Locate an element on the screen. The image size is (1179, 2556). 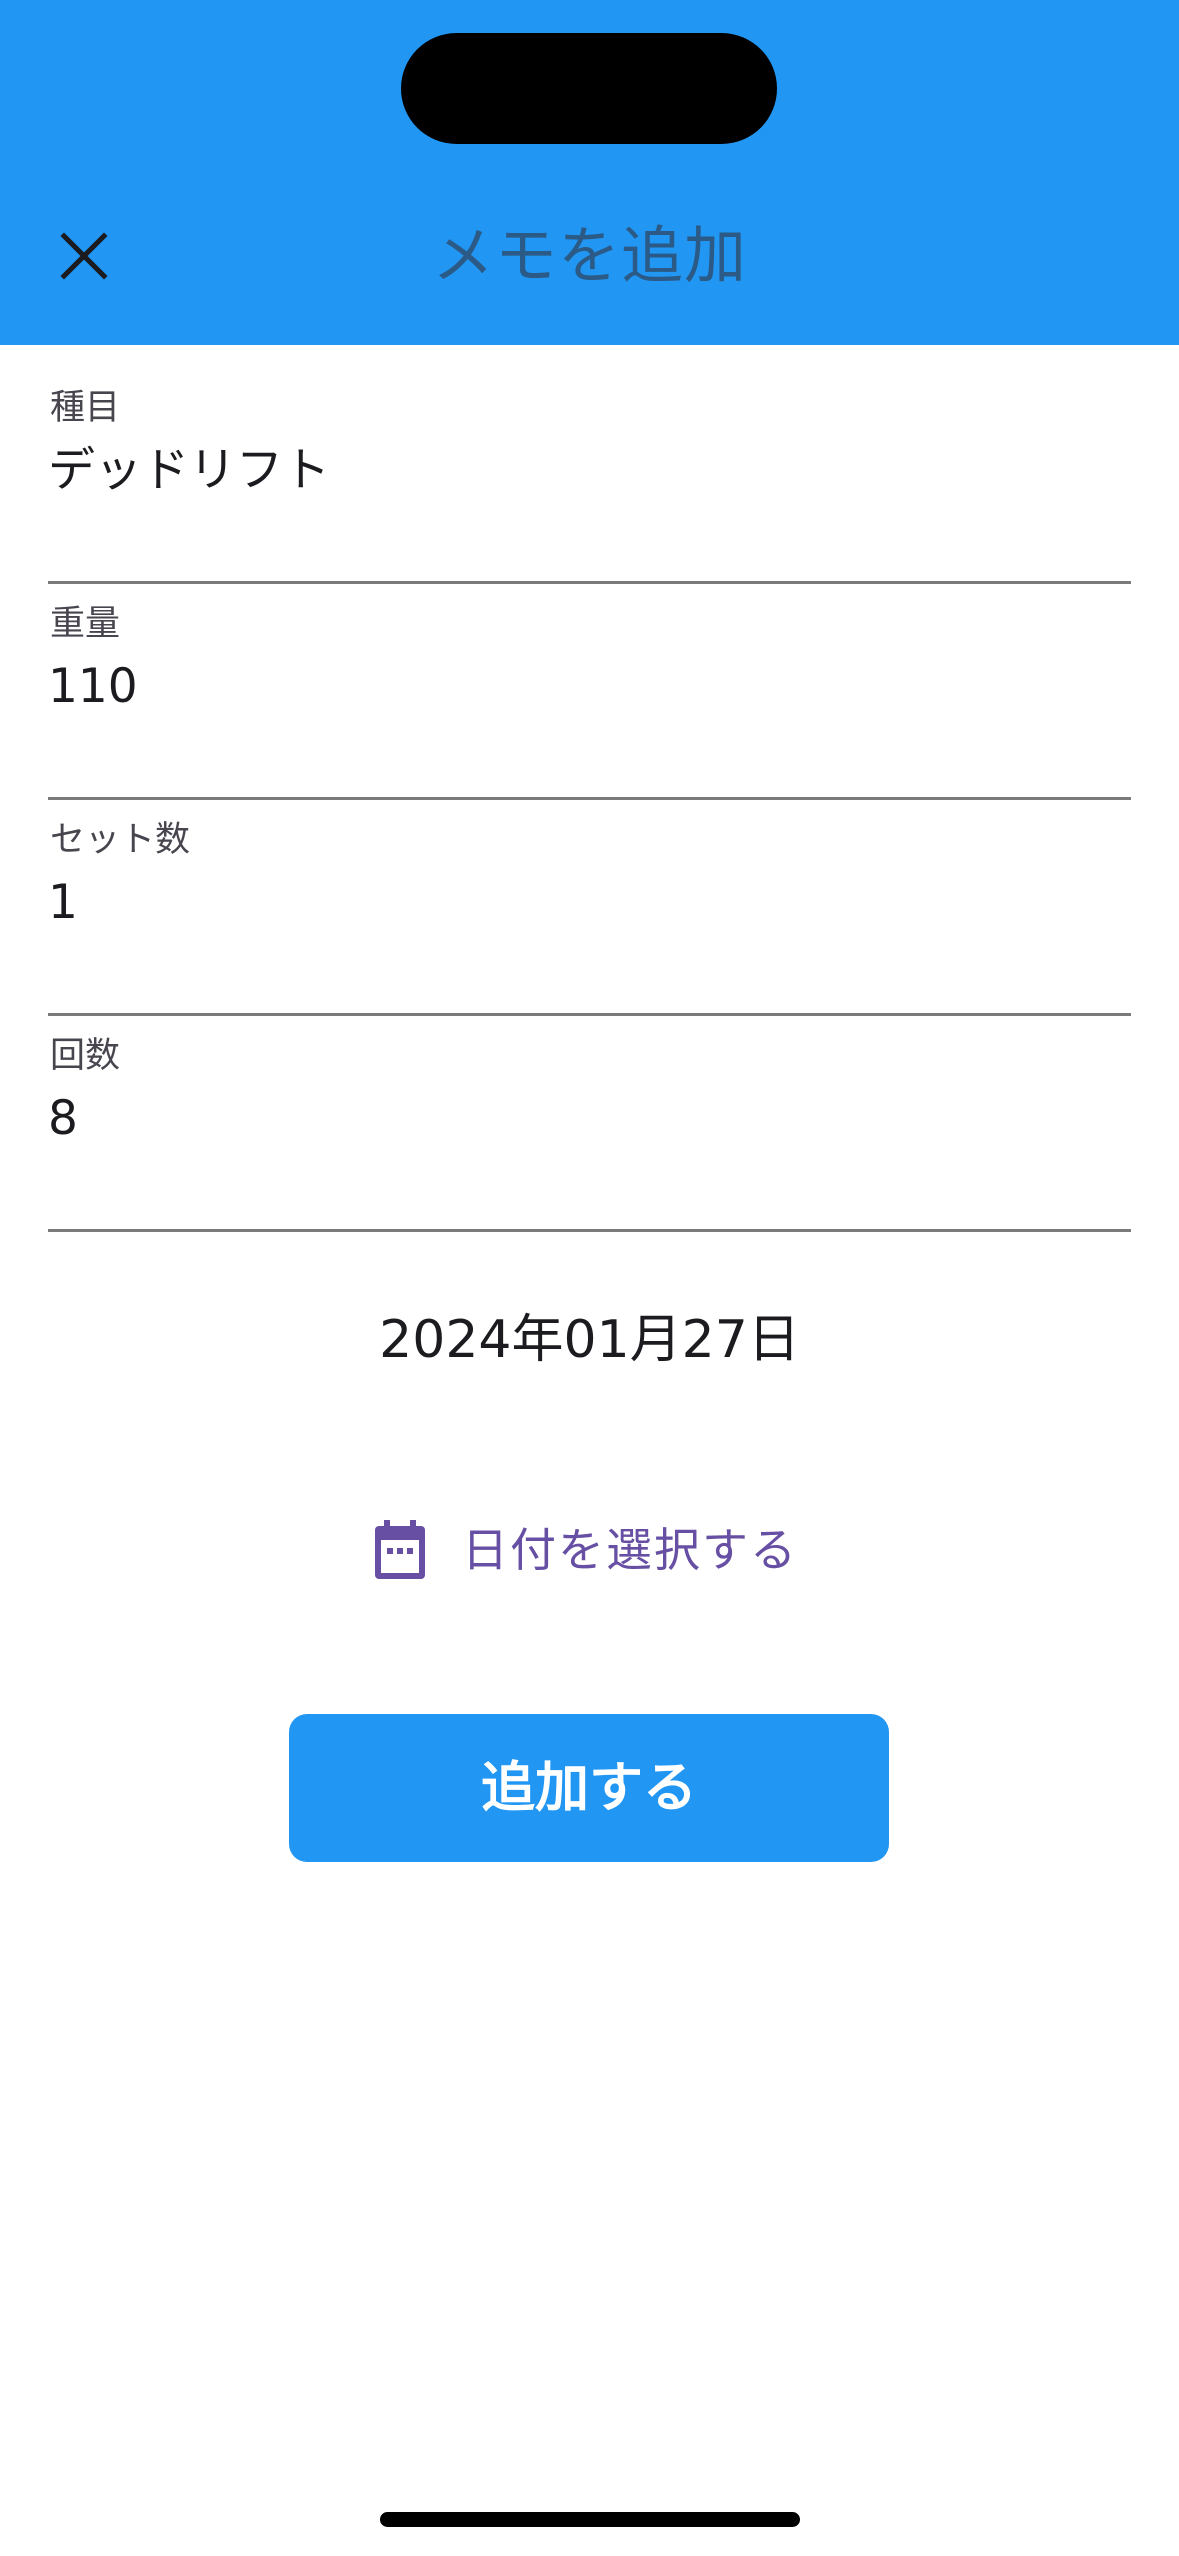
sets-input is located at coordinates (588, 903).